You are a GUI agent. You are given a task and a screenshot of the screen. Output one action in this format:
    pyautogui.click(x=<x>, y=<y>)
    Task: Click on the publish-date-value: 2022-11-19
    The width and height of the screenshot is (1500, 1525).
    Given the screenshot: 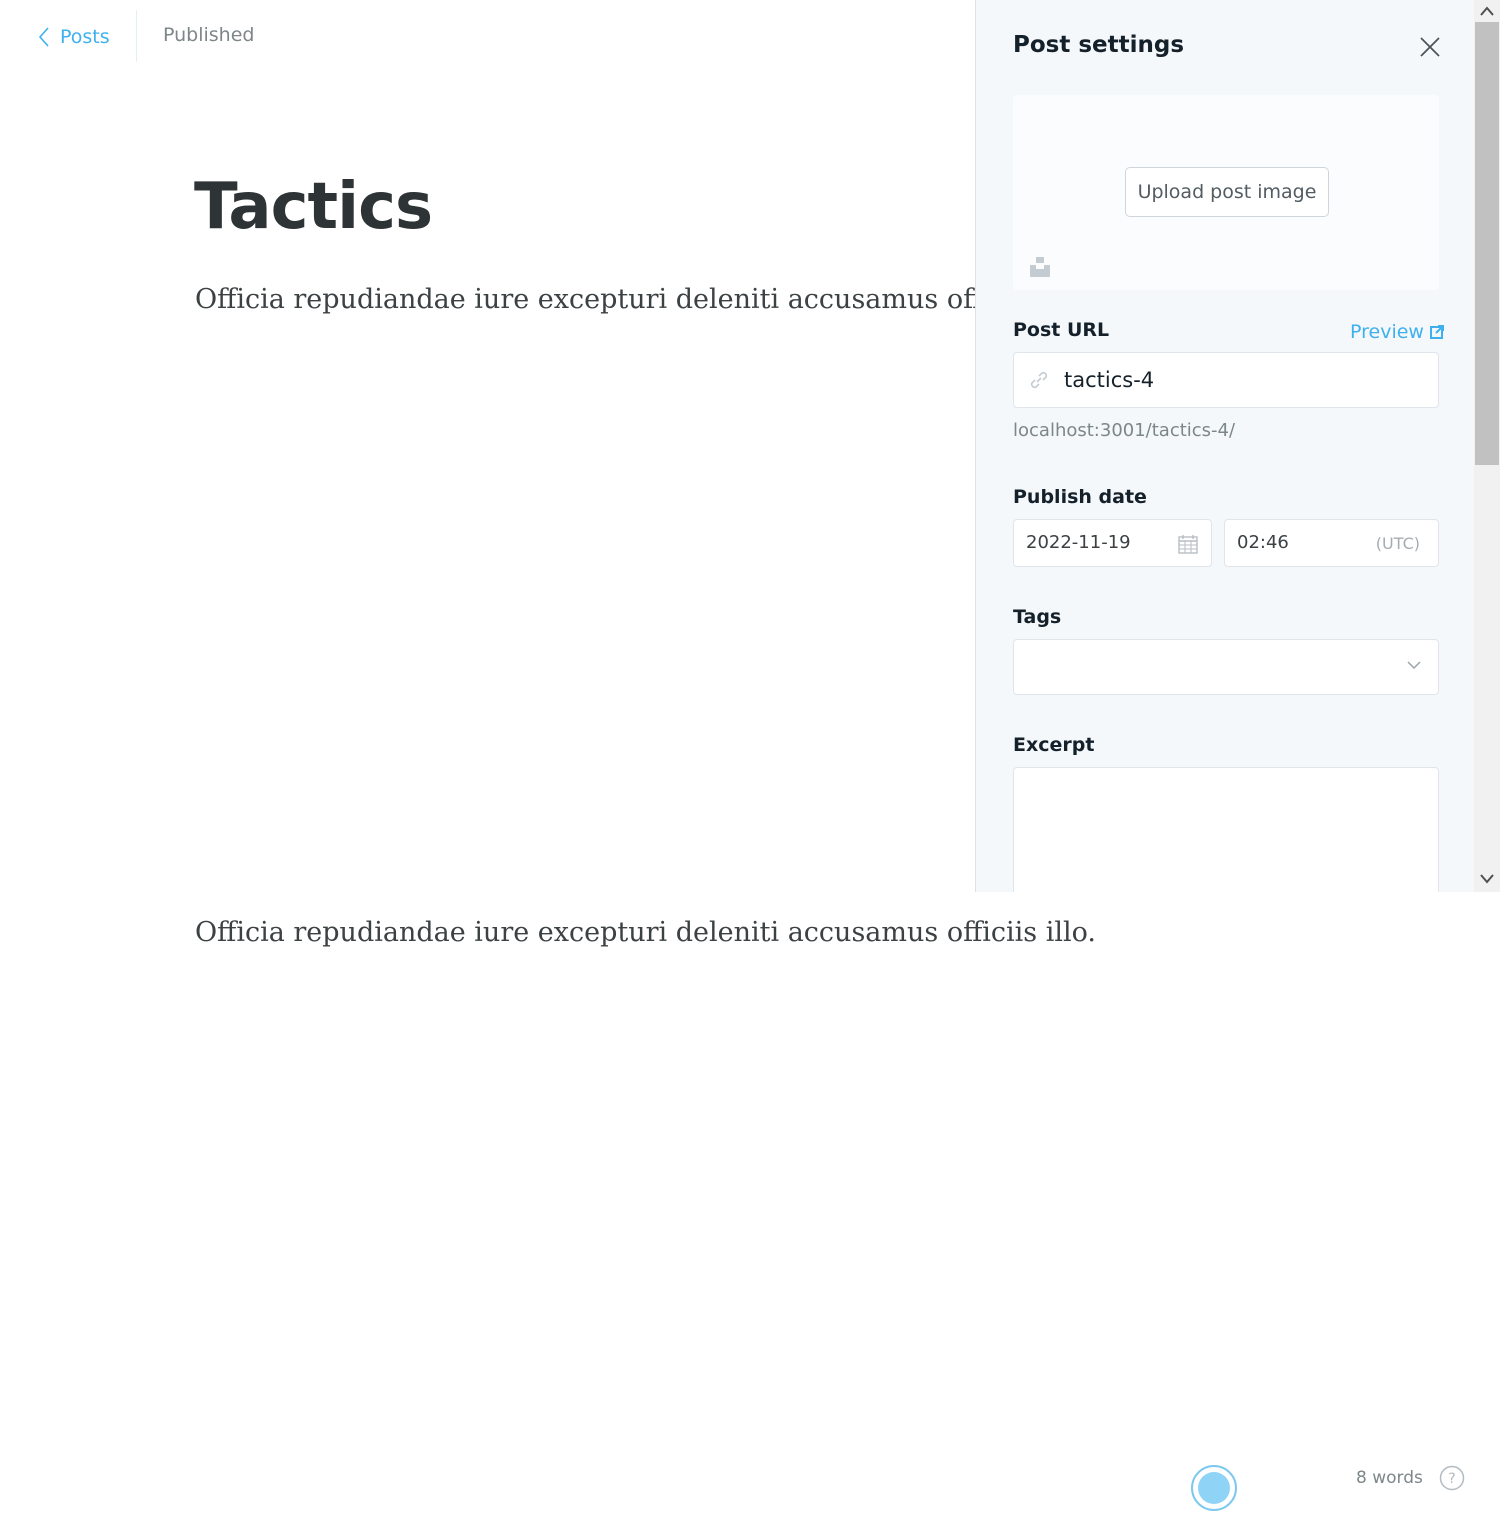 What is the action you would take?
    pyautogui.click(x=1078, y=542)
    